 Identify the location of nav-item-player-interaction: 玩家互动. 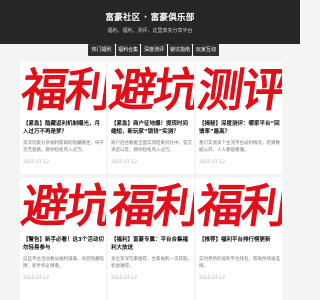
(206, 50).